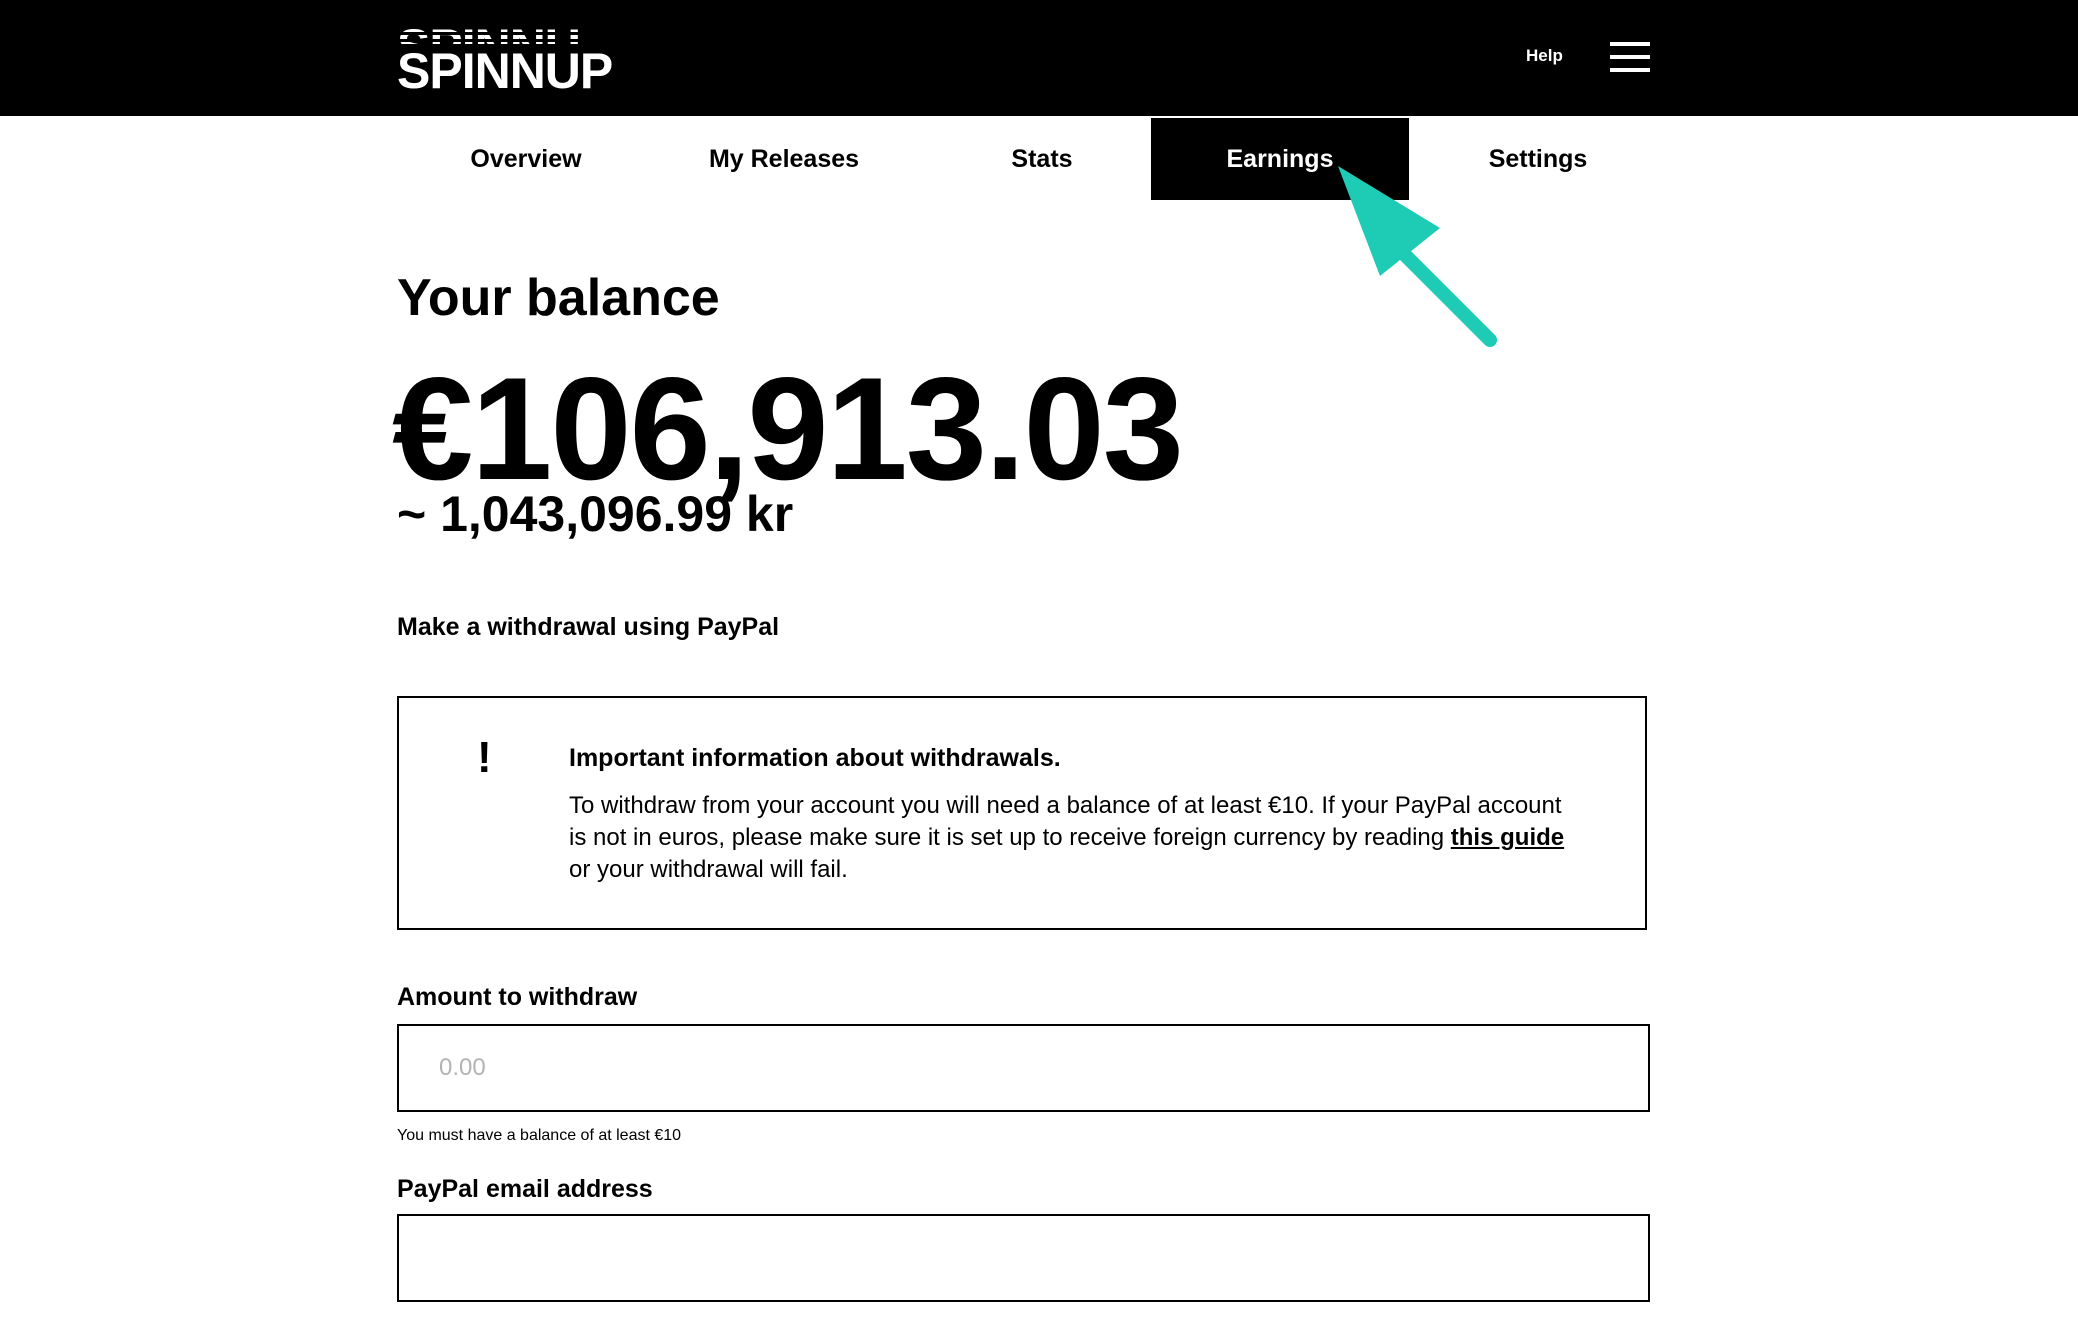 This screenshot has height=1330, width=2078. I want to click on email-label: PayPal email address, so click(525, 1189).